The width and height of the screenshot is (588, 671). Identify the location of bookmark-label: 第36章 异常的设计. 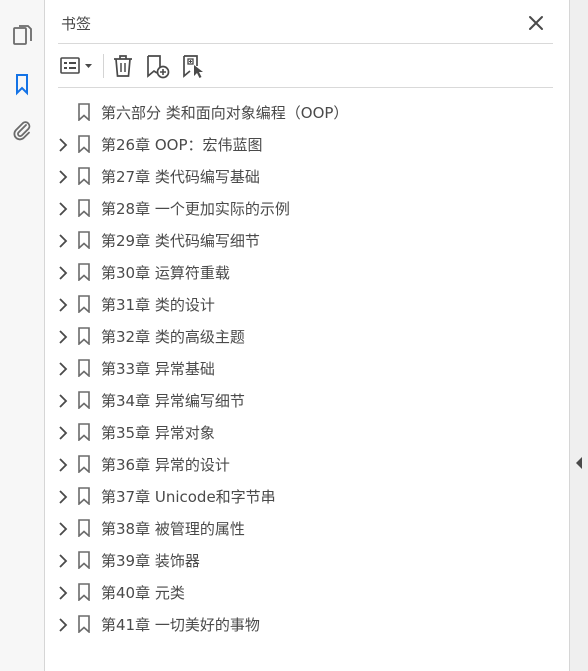
(165, 465).